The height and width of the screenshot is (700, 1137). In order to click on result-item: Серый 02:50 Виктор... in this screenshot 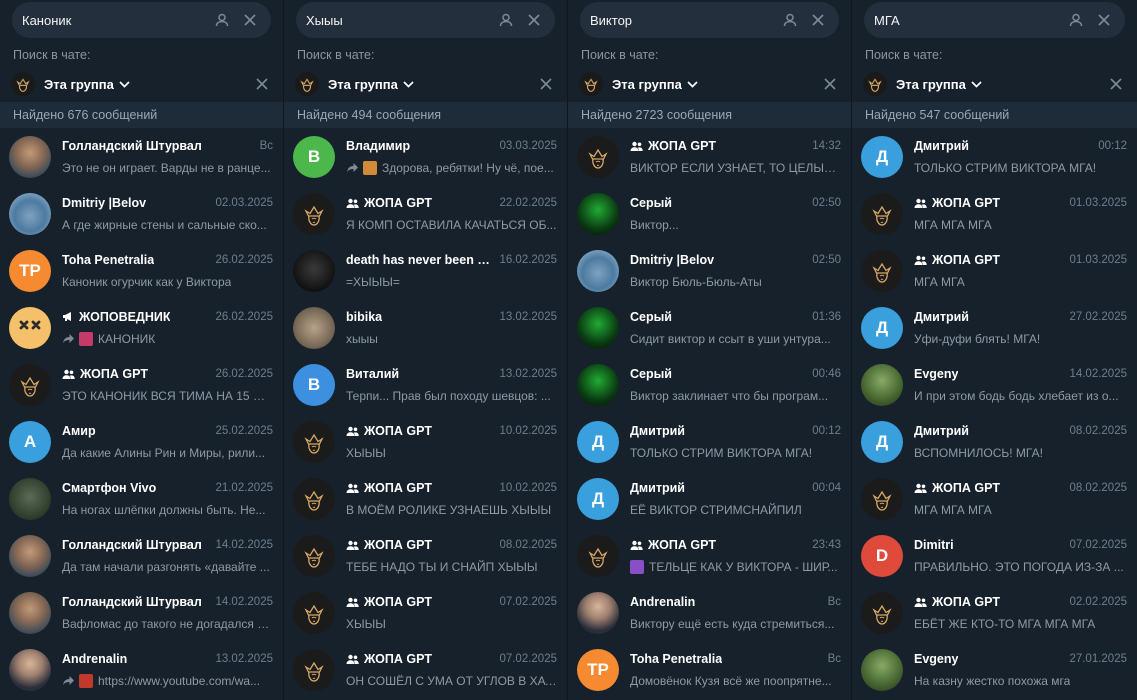, I will do `click(709, 213)`.